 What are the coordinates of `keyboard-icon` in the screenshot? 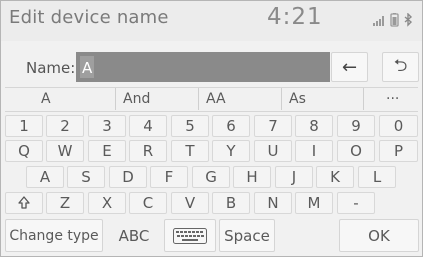 It's located at (190, 235).